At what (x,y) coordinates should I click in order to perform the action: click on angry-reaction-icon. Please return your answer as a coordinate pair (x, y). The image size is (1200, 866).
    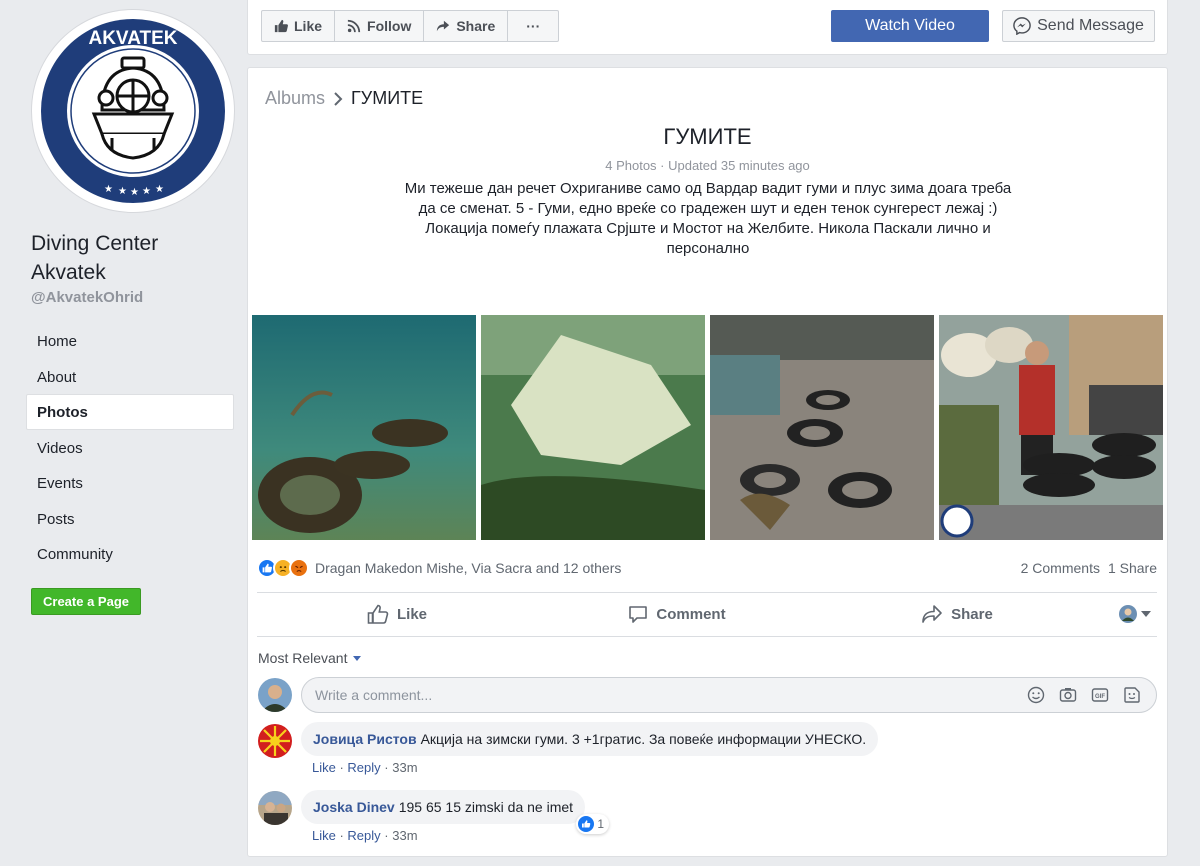
    Looking at the image, I should click on (299, 568).